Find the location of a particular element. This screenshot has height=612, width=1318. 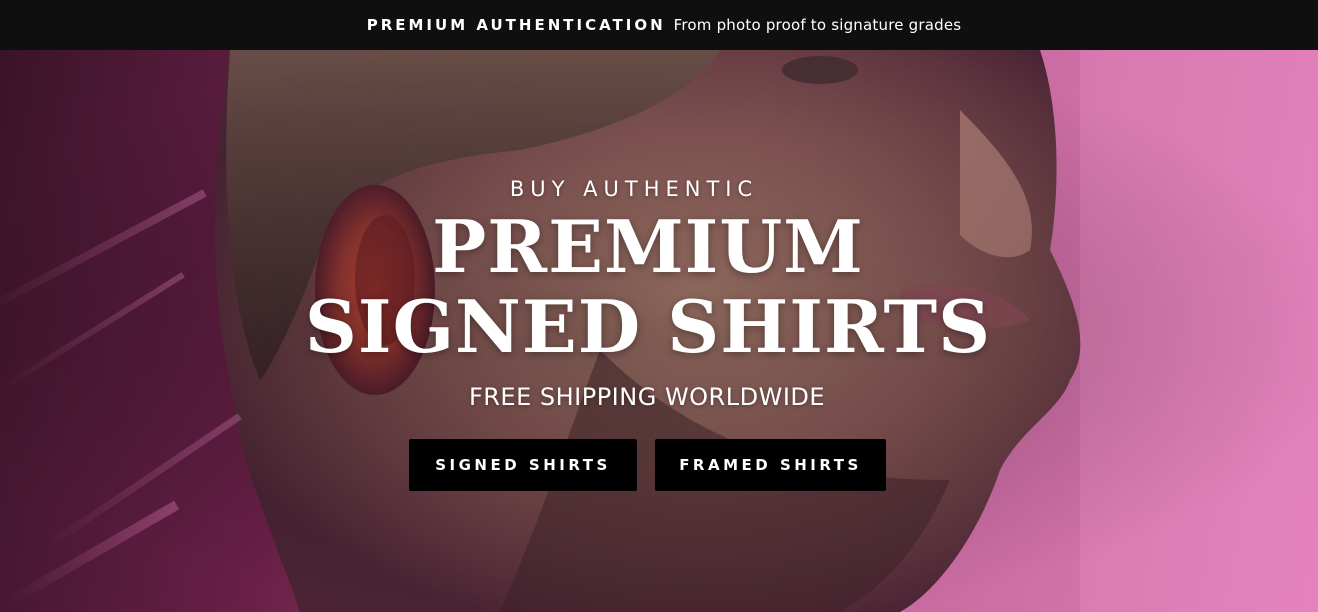

hero-cta-row: SIGNED SHIRTS FRAMED SHIRTS is located at coordinates (647, 465).